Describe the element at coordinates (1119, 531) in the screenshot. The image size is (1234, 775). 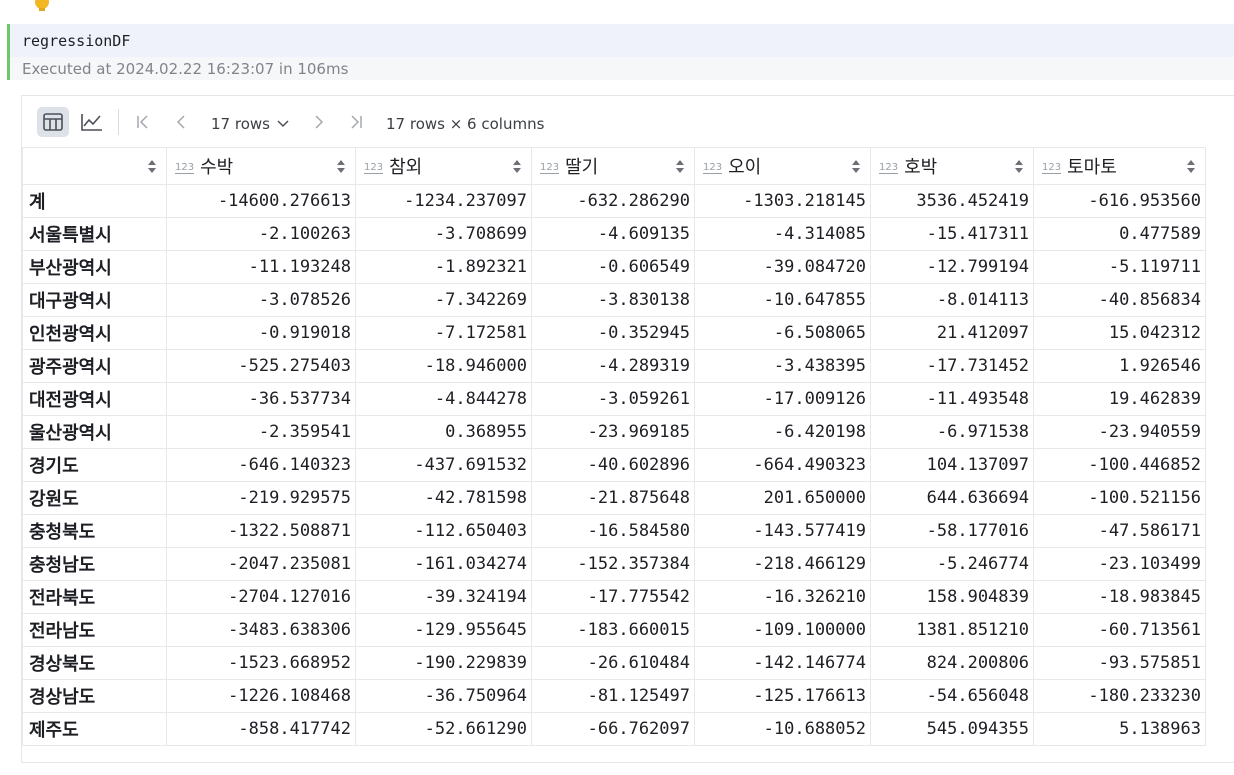
I see `table-cell: -47.586171` at that location.